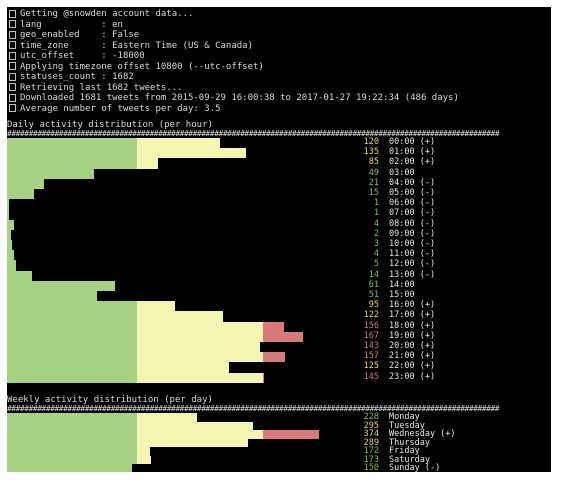  I want to click on hourly-row-label: 125 22:00 (+), so click(391, 366).